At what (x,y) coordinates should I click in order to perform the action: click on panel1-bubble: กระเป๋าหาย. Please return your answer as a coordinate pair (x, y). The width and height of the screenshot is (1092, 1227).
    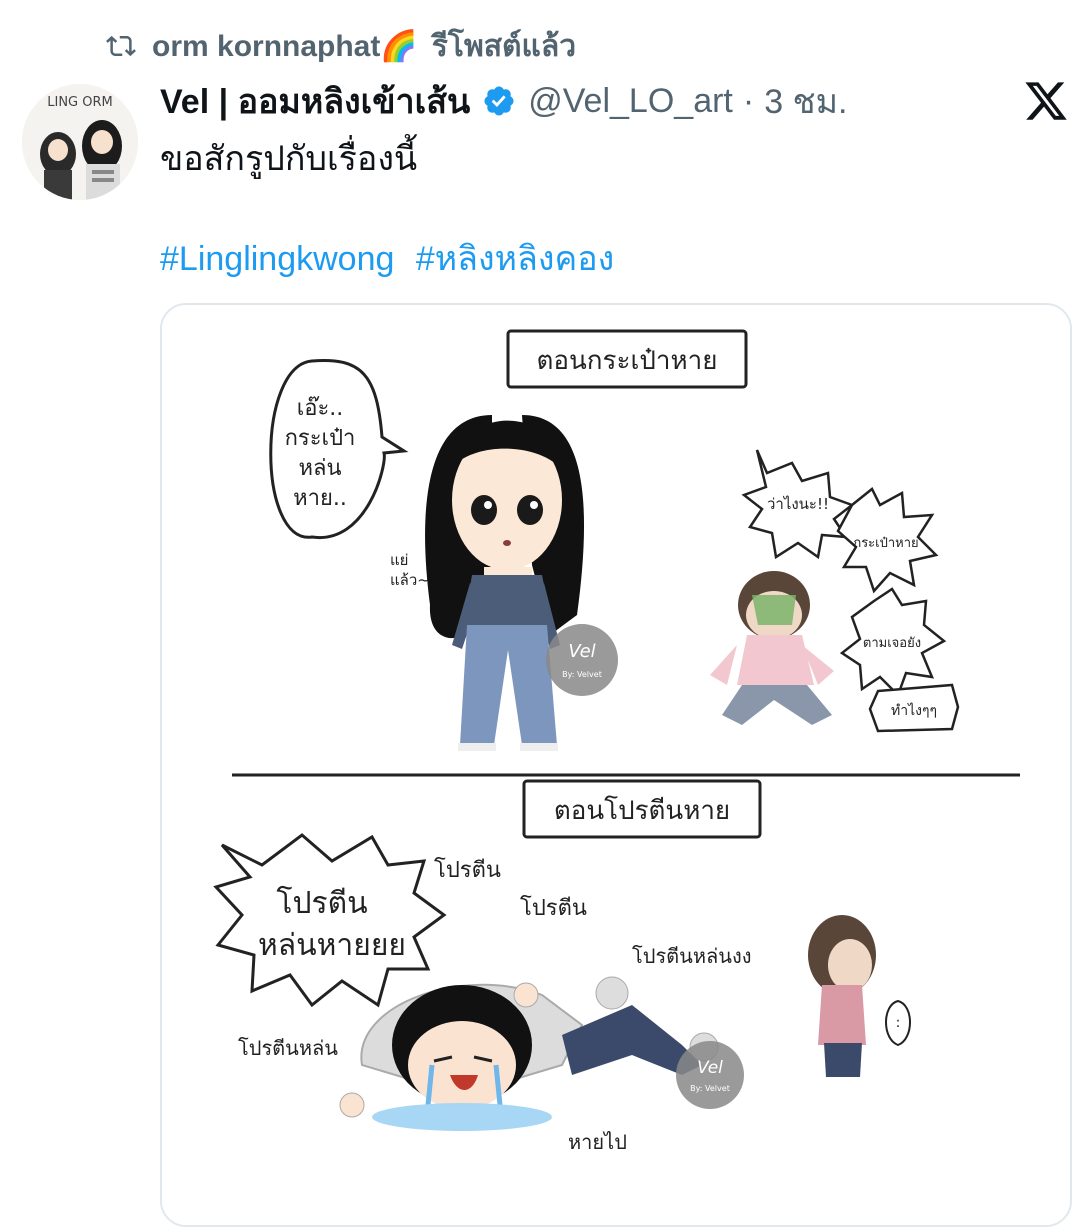
    Looking at the image, I should click on (885, 543).